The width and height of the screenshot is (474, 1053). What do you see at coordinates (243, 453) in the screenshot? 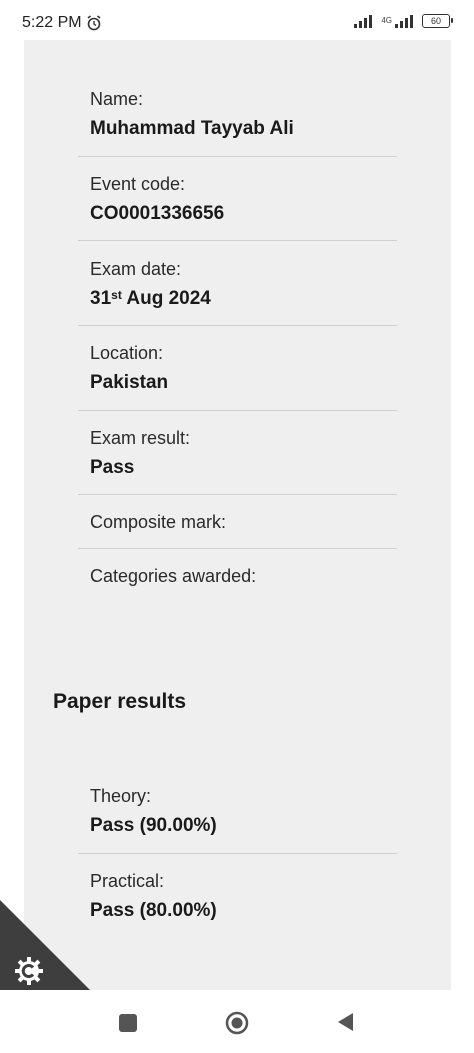
I see `field-exam-result: Exam result: Pass` at bounding box center [243, 453].